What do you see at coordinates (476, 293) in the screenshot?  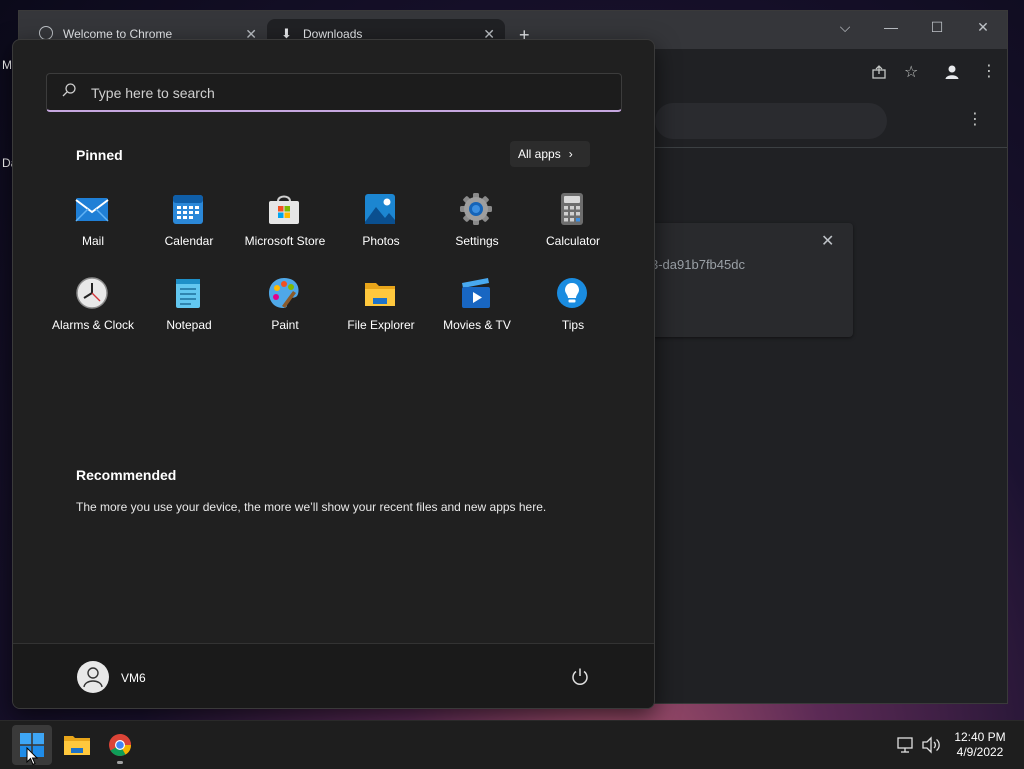 I see `movies-icon` at bounding box center [476, 293].